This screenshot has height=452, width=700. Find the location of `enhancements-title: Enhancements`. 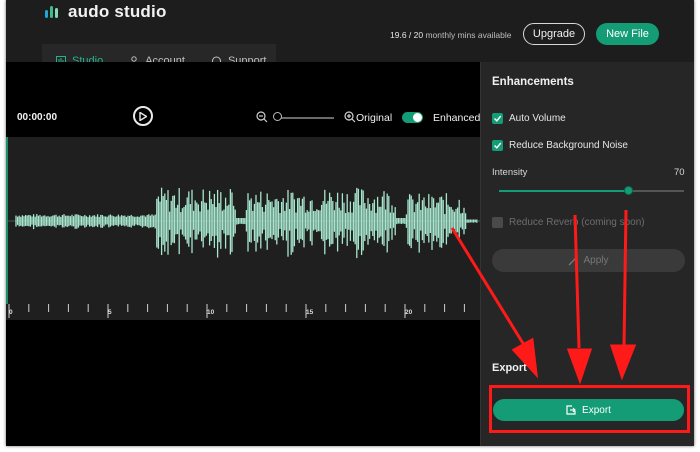

enhancements-title: Enhancements is located at coordinates (533, 82).